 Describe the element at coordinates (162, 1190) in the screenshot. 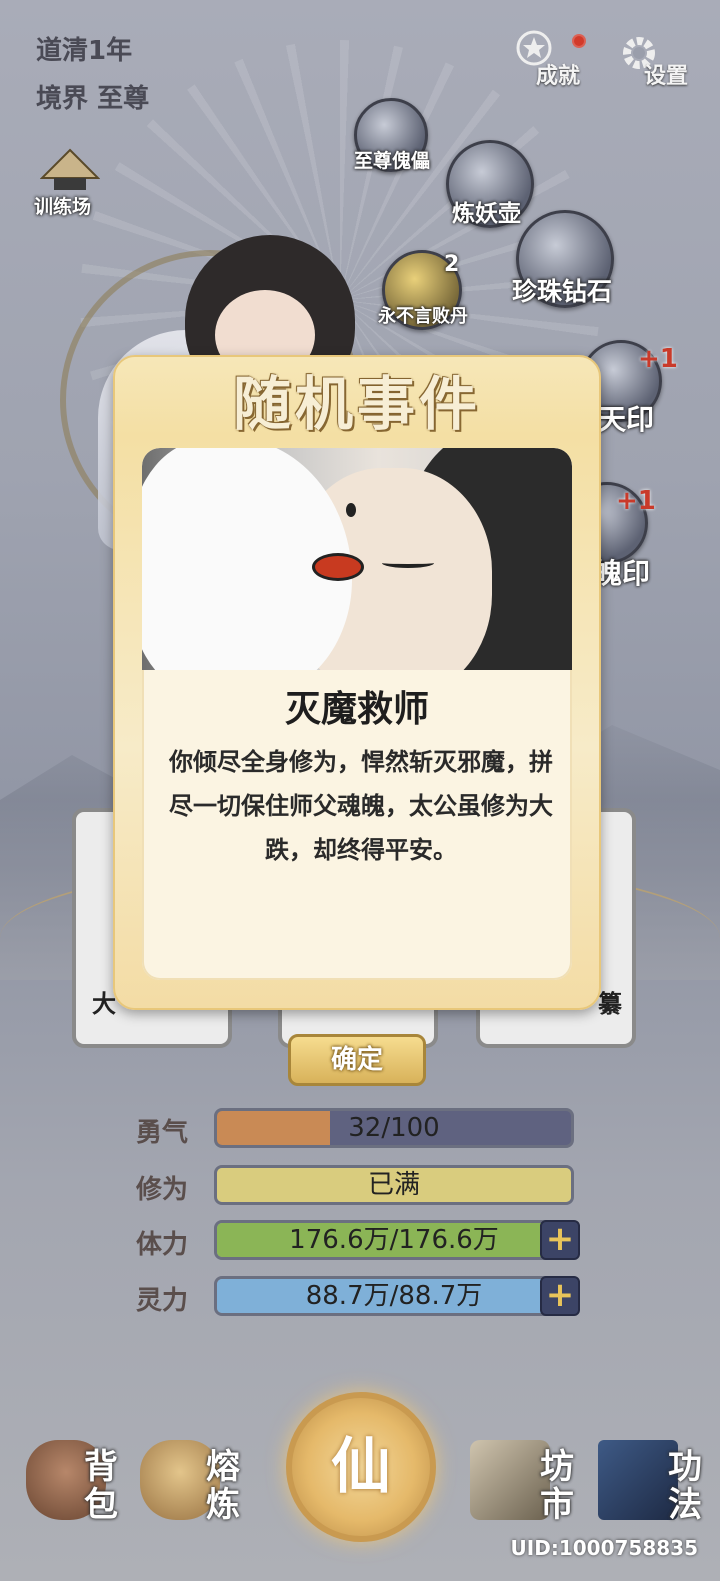

I see `stat-label: 修为` at that location.